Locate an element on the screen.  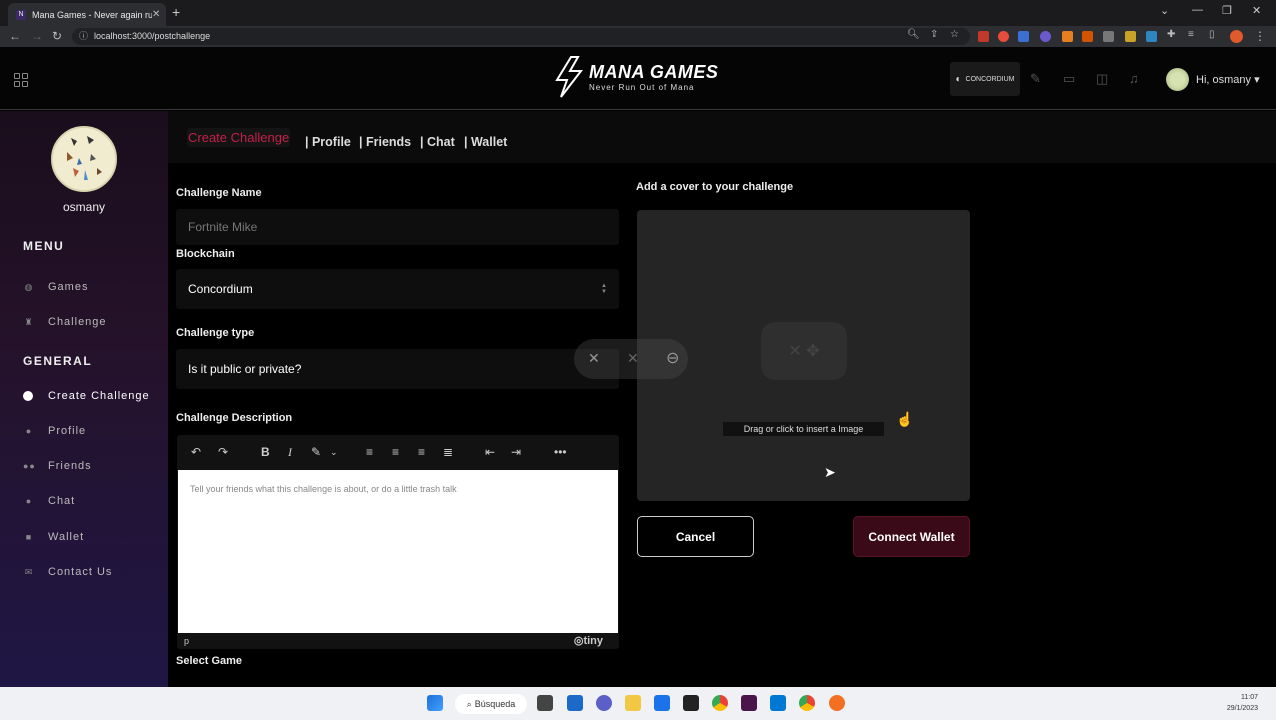
sidebar-item-contact-us: ✉ Contact Us is located at coordinates (67, 572).